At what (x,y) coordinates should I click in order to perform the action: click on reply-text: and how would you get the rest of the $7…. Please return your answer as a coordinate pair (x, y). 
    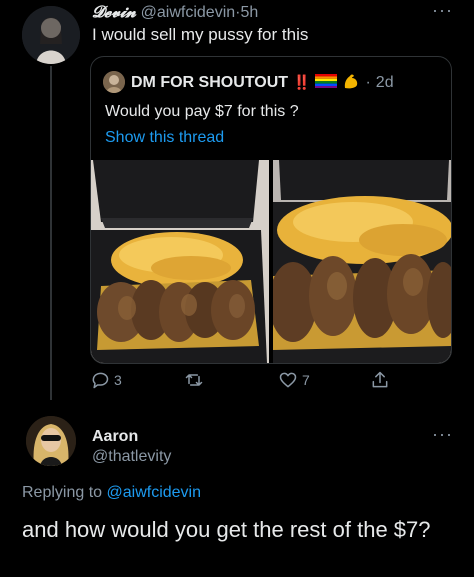
    Looking at the image, I should click on (226, 529).